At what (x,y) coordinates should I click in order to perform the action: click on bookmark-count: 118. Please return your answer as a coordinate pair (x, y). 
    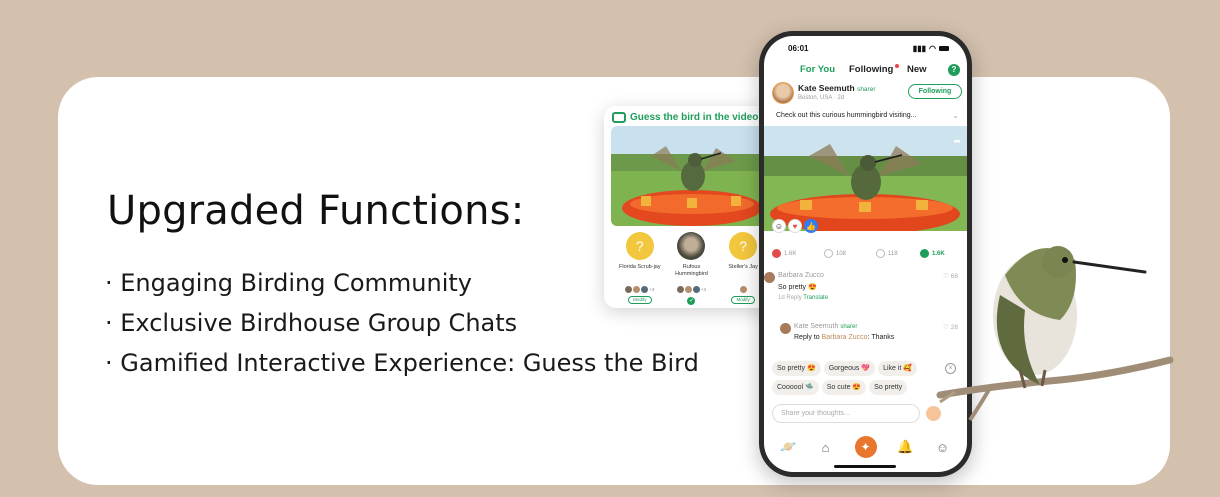
    Looking at the image, I should click on (893, 253).